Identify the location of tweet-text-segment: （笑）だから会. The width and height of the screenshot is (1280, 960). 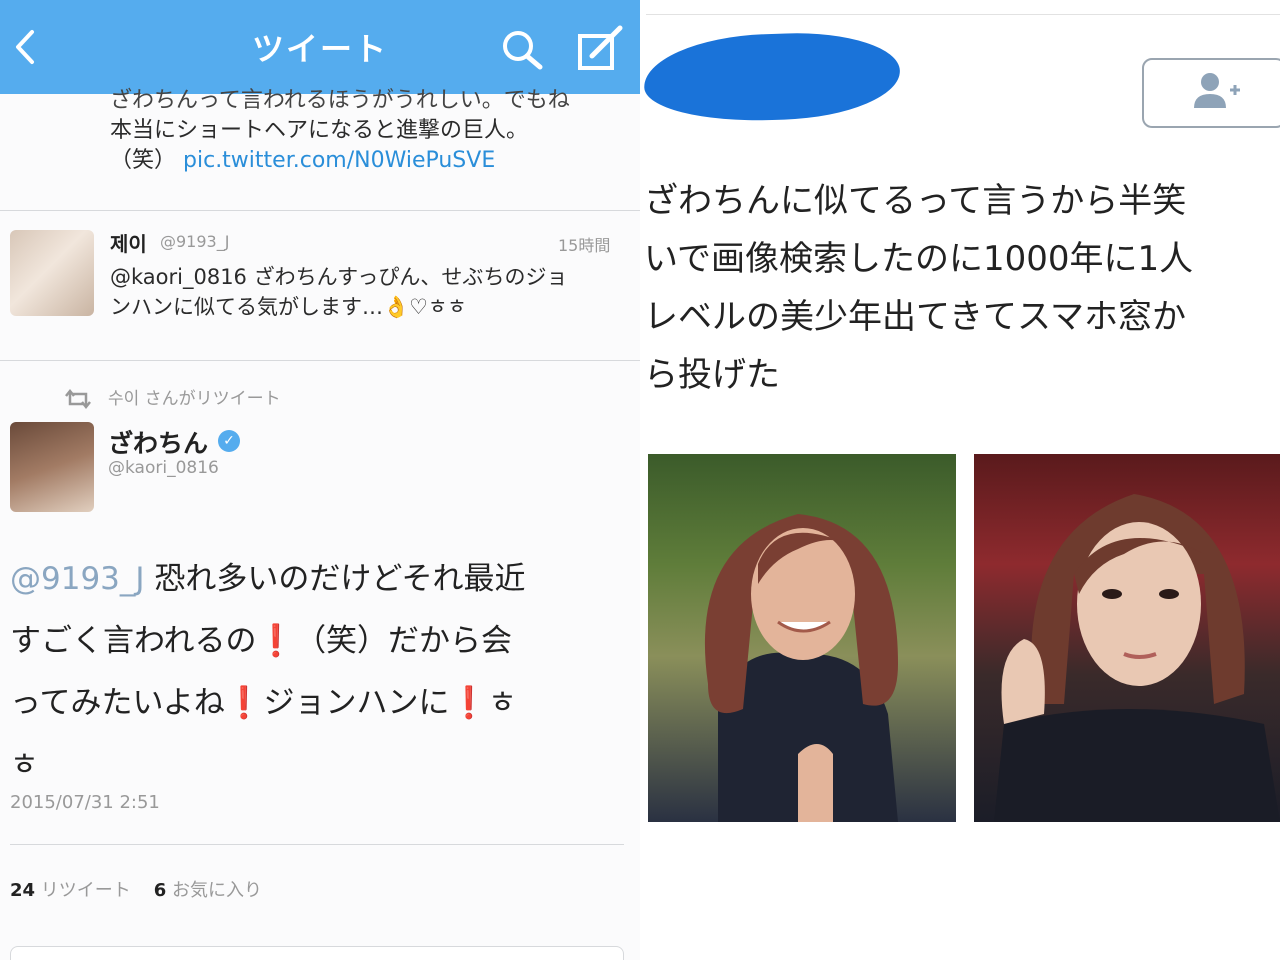
(404, 641).